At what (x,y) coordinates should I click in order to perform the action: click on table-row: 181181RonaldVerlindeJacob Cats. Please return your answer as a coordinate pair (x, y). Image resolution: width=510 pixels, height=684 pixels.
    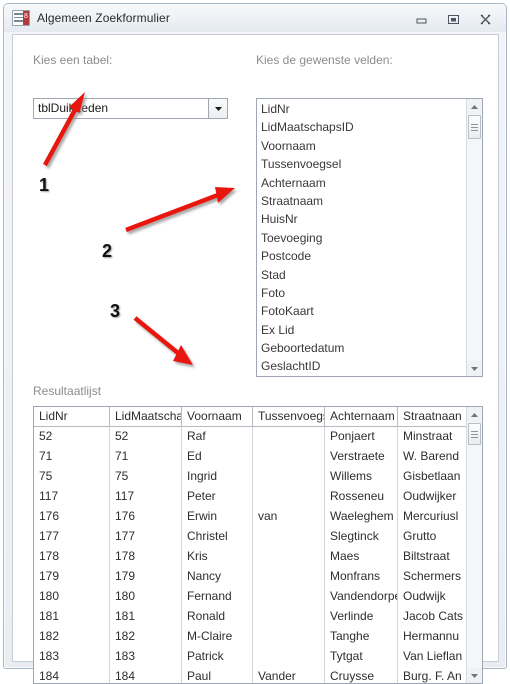
    Looking at the image, I should click on (250, 617).